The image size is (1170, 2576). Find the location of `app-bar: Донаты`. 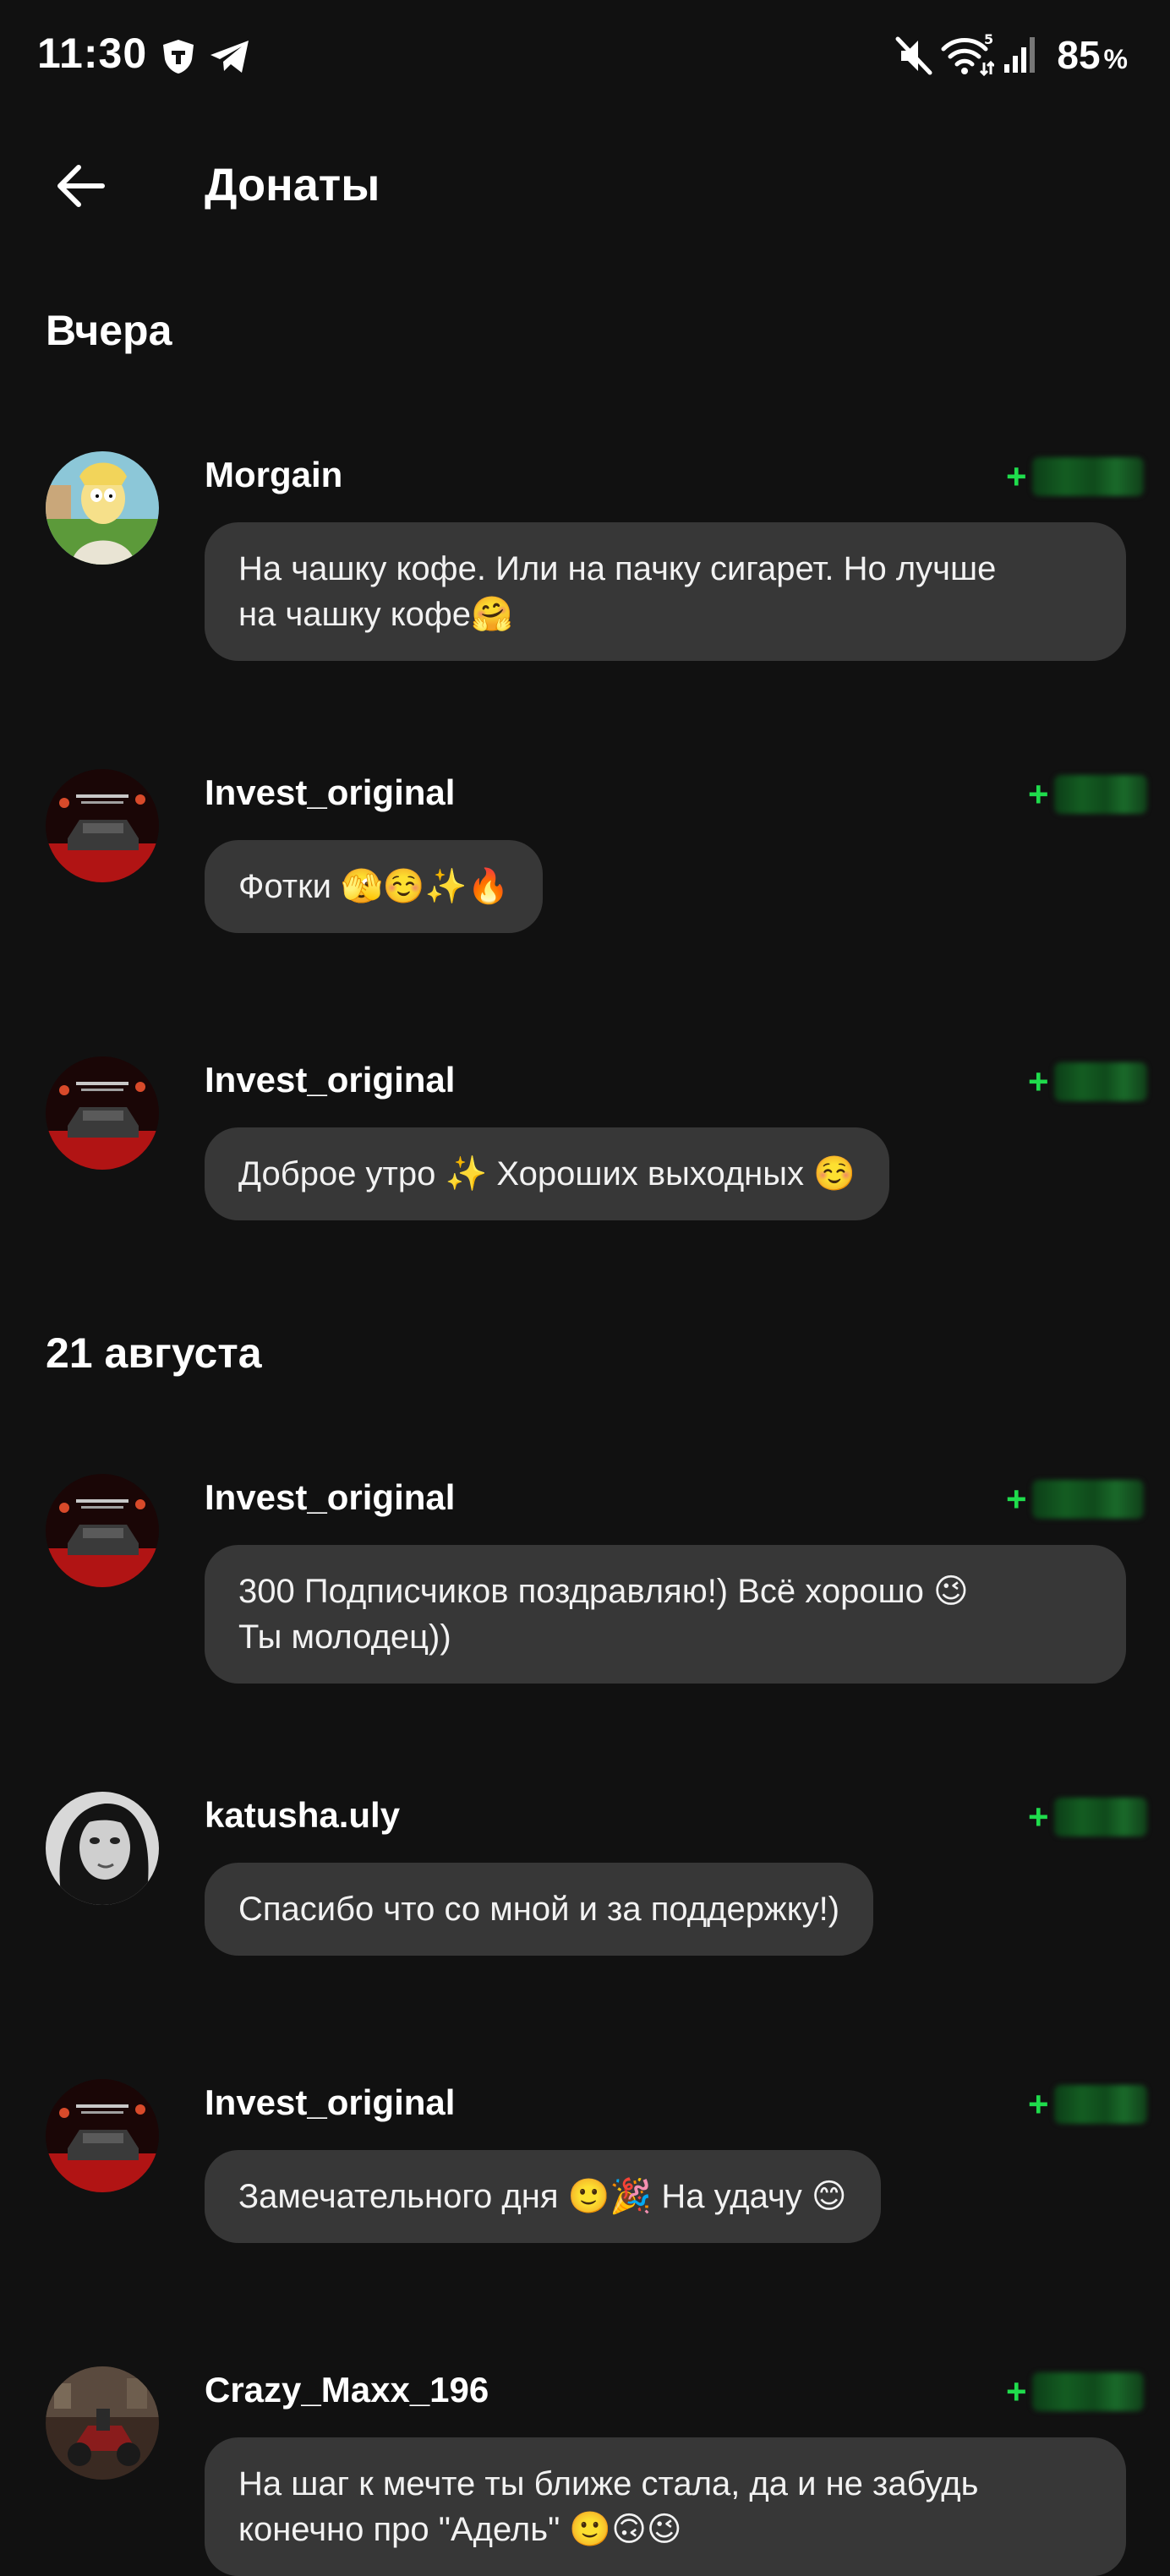

app-bar: Донаты is located at coordinates (585, 186).